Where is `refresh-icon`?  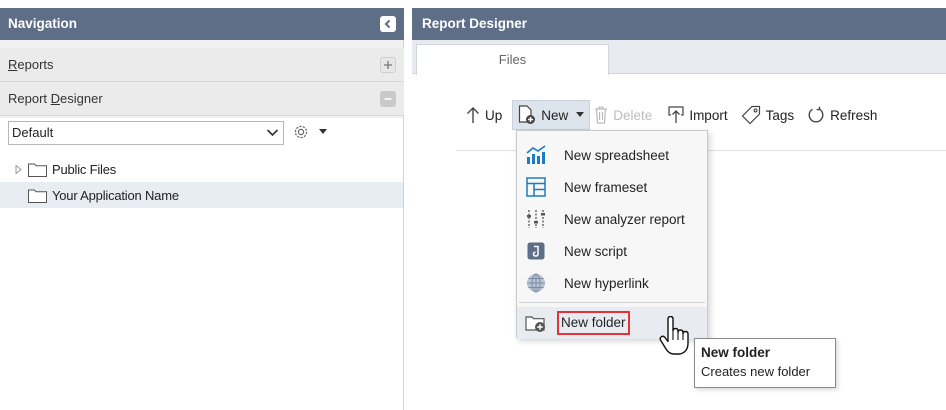
refresh-icon is located at coordinates (816, 114).